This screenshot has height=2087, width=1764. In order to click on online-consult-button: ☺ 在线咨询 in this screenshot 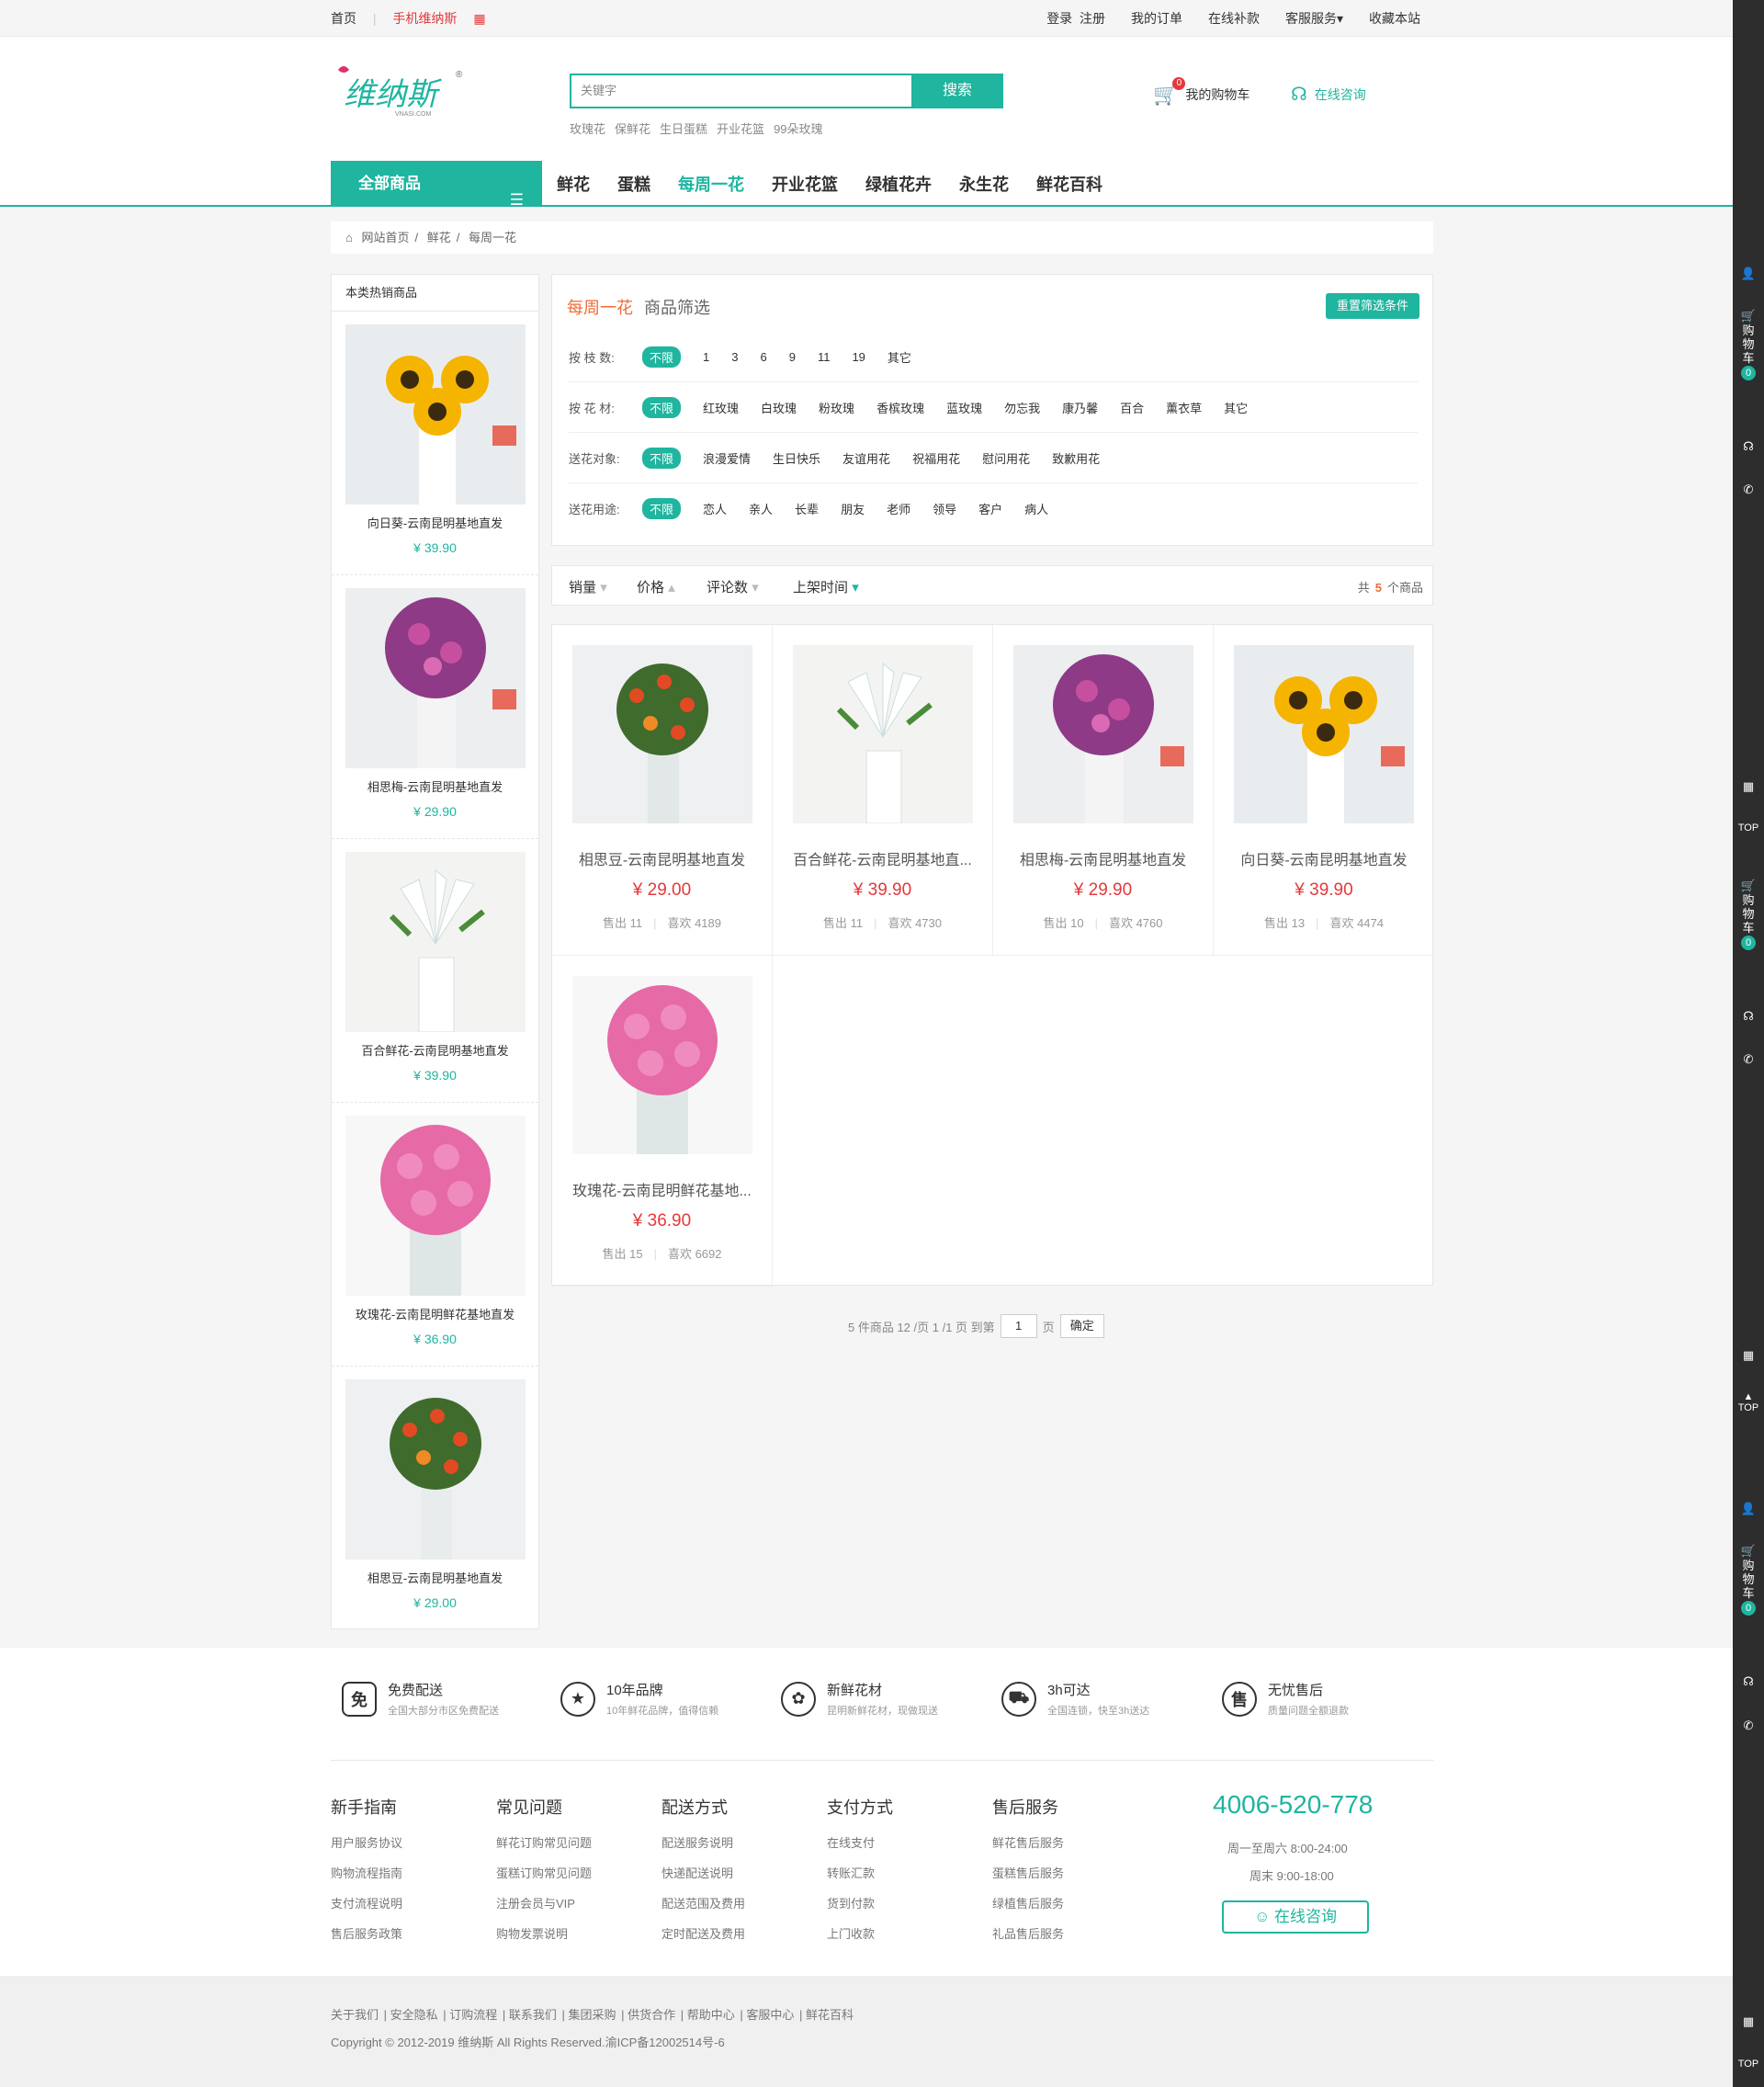, I will do `click(1296, 1917)`.